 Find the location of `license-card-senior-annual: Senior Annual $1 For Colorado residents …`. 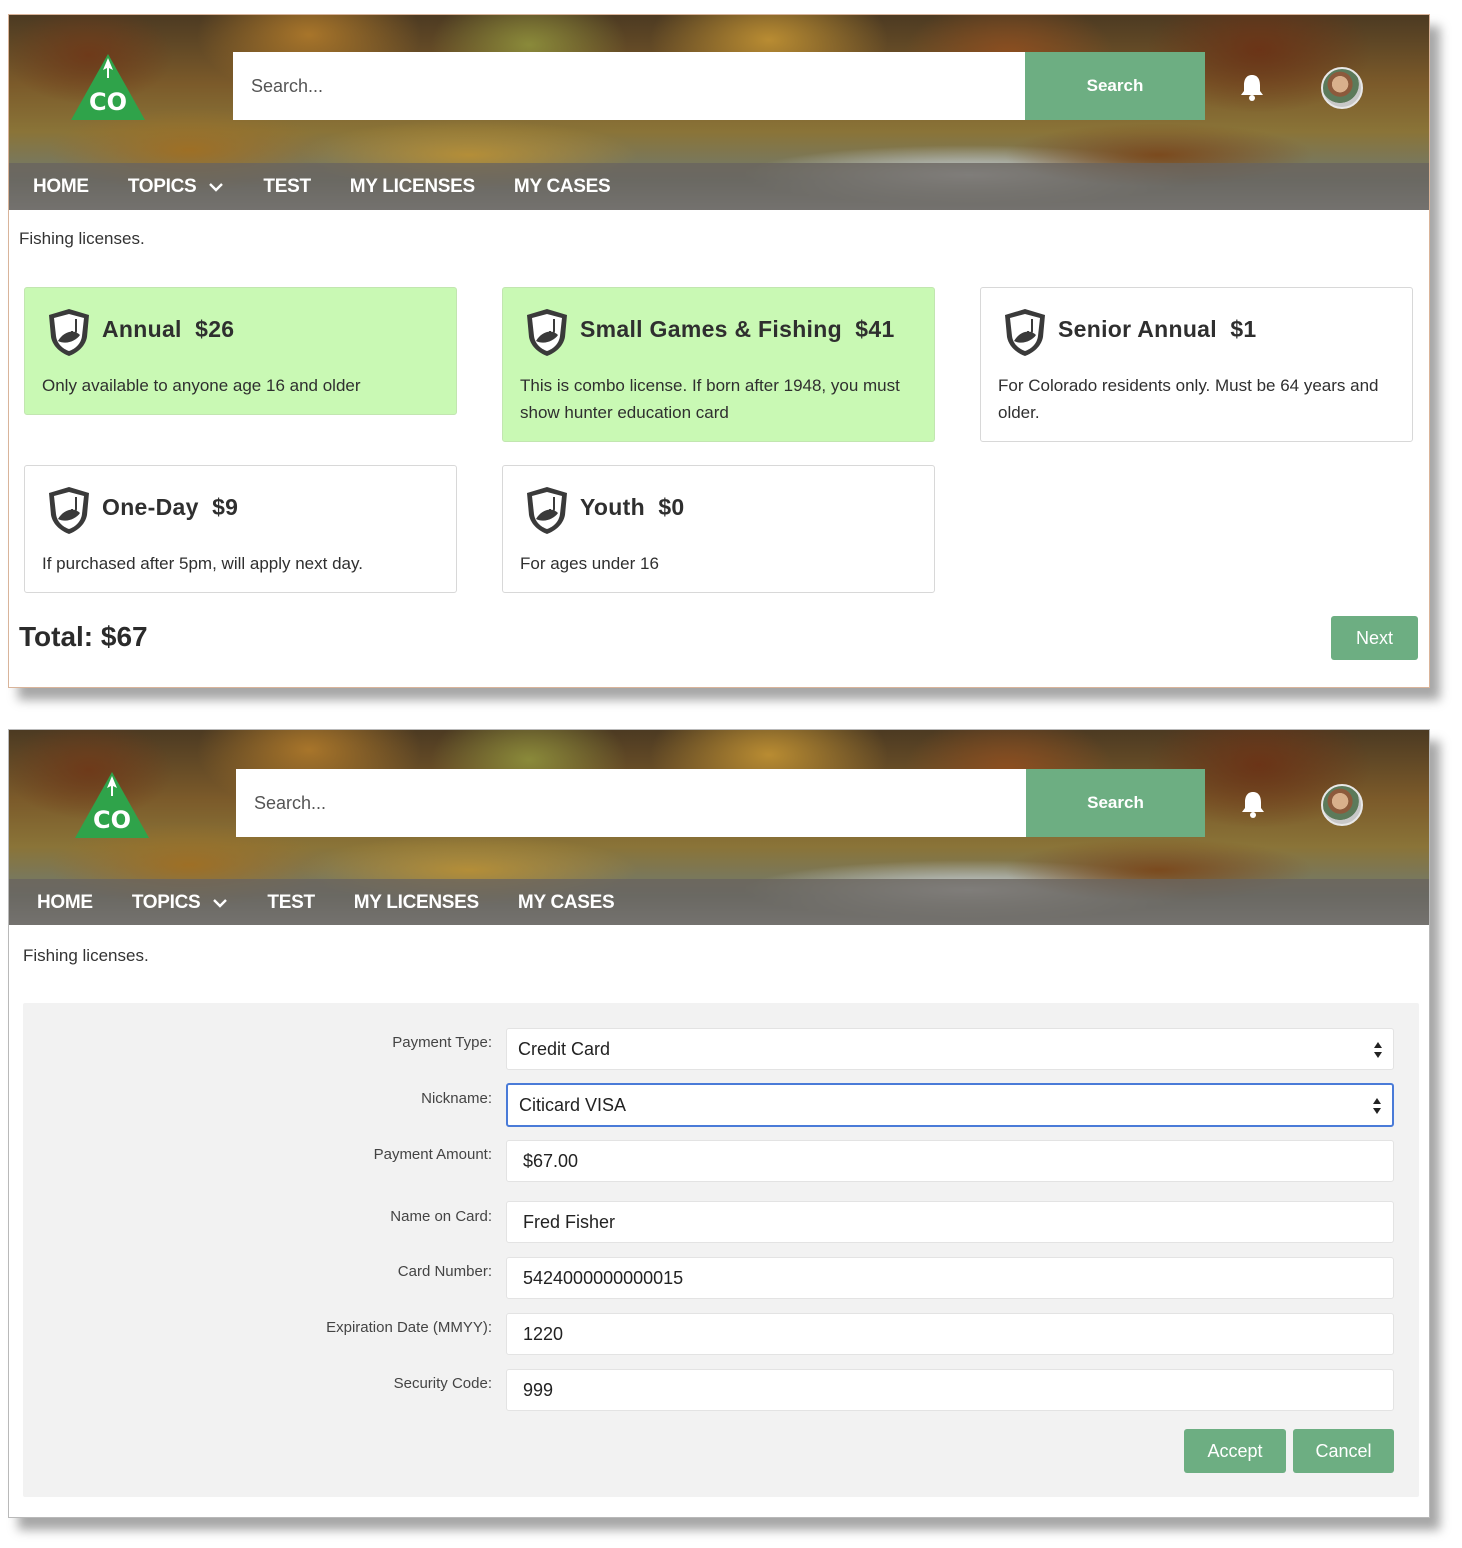

license-card-senior-annual: Senior Annual $1 For Colorado residents … is located at coordinates (1196, 364).